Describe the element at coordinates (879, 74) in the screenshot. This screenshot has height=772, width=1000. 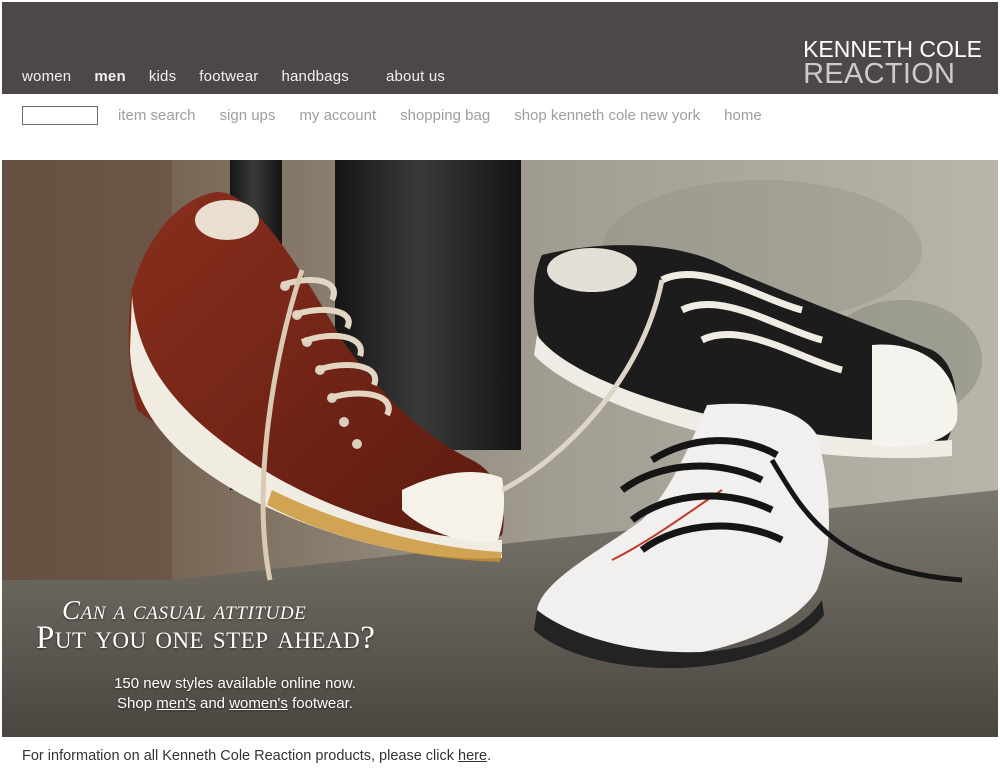
I see `logo-line2: REACTION` at that location.